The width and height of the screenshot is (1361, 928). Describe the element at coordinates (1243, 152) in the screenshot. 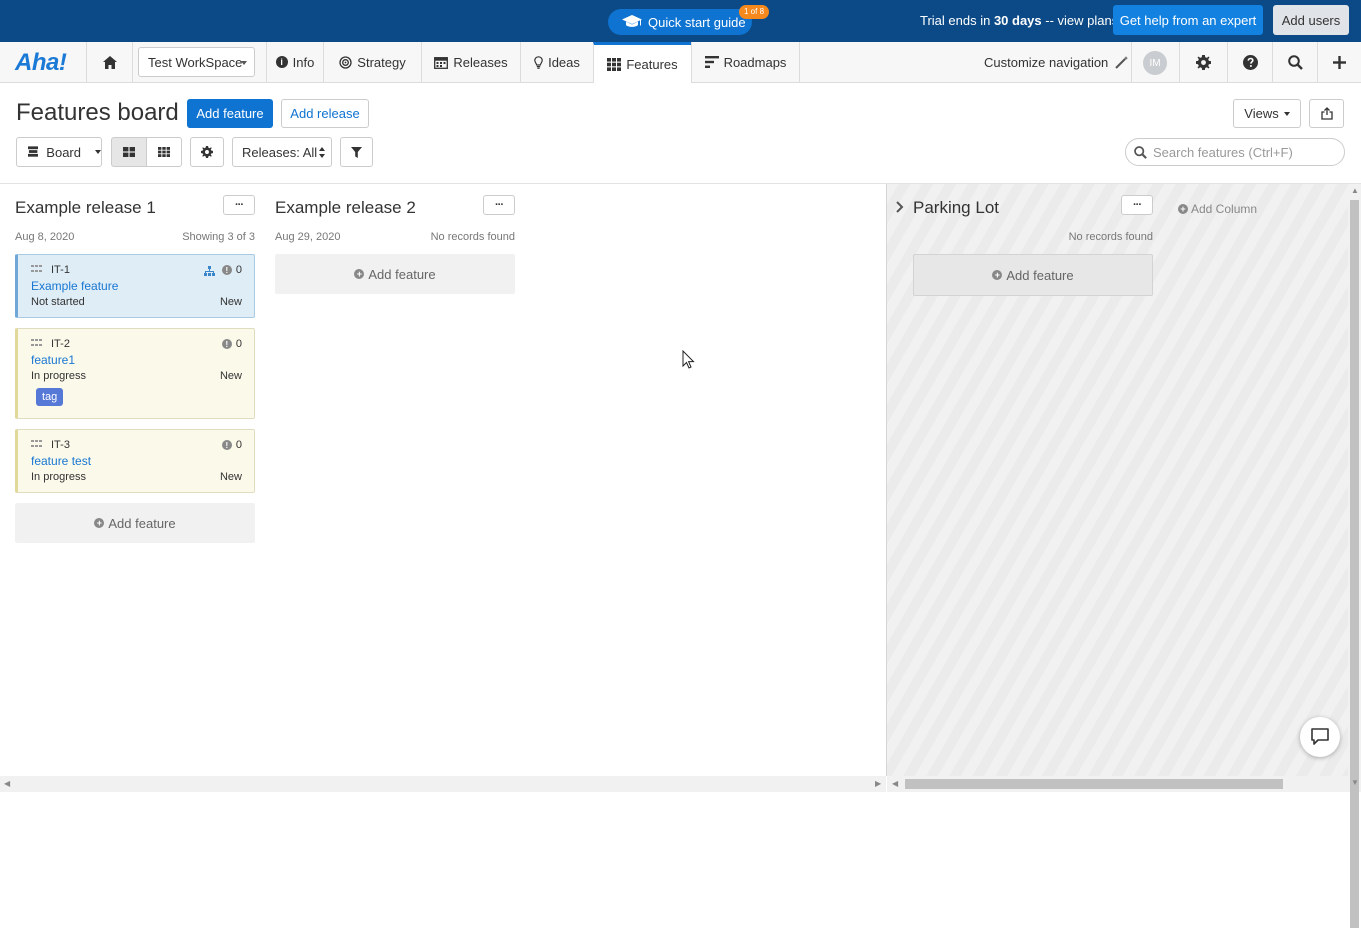

I see `search-features-input` at that location.